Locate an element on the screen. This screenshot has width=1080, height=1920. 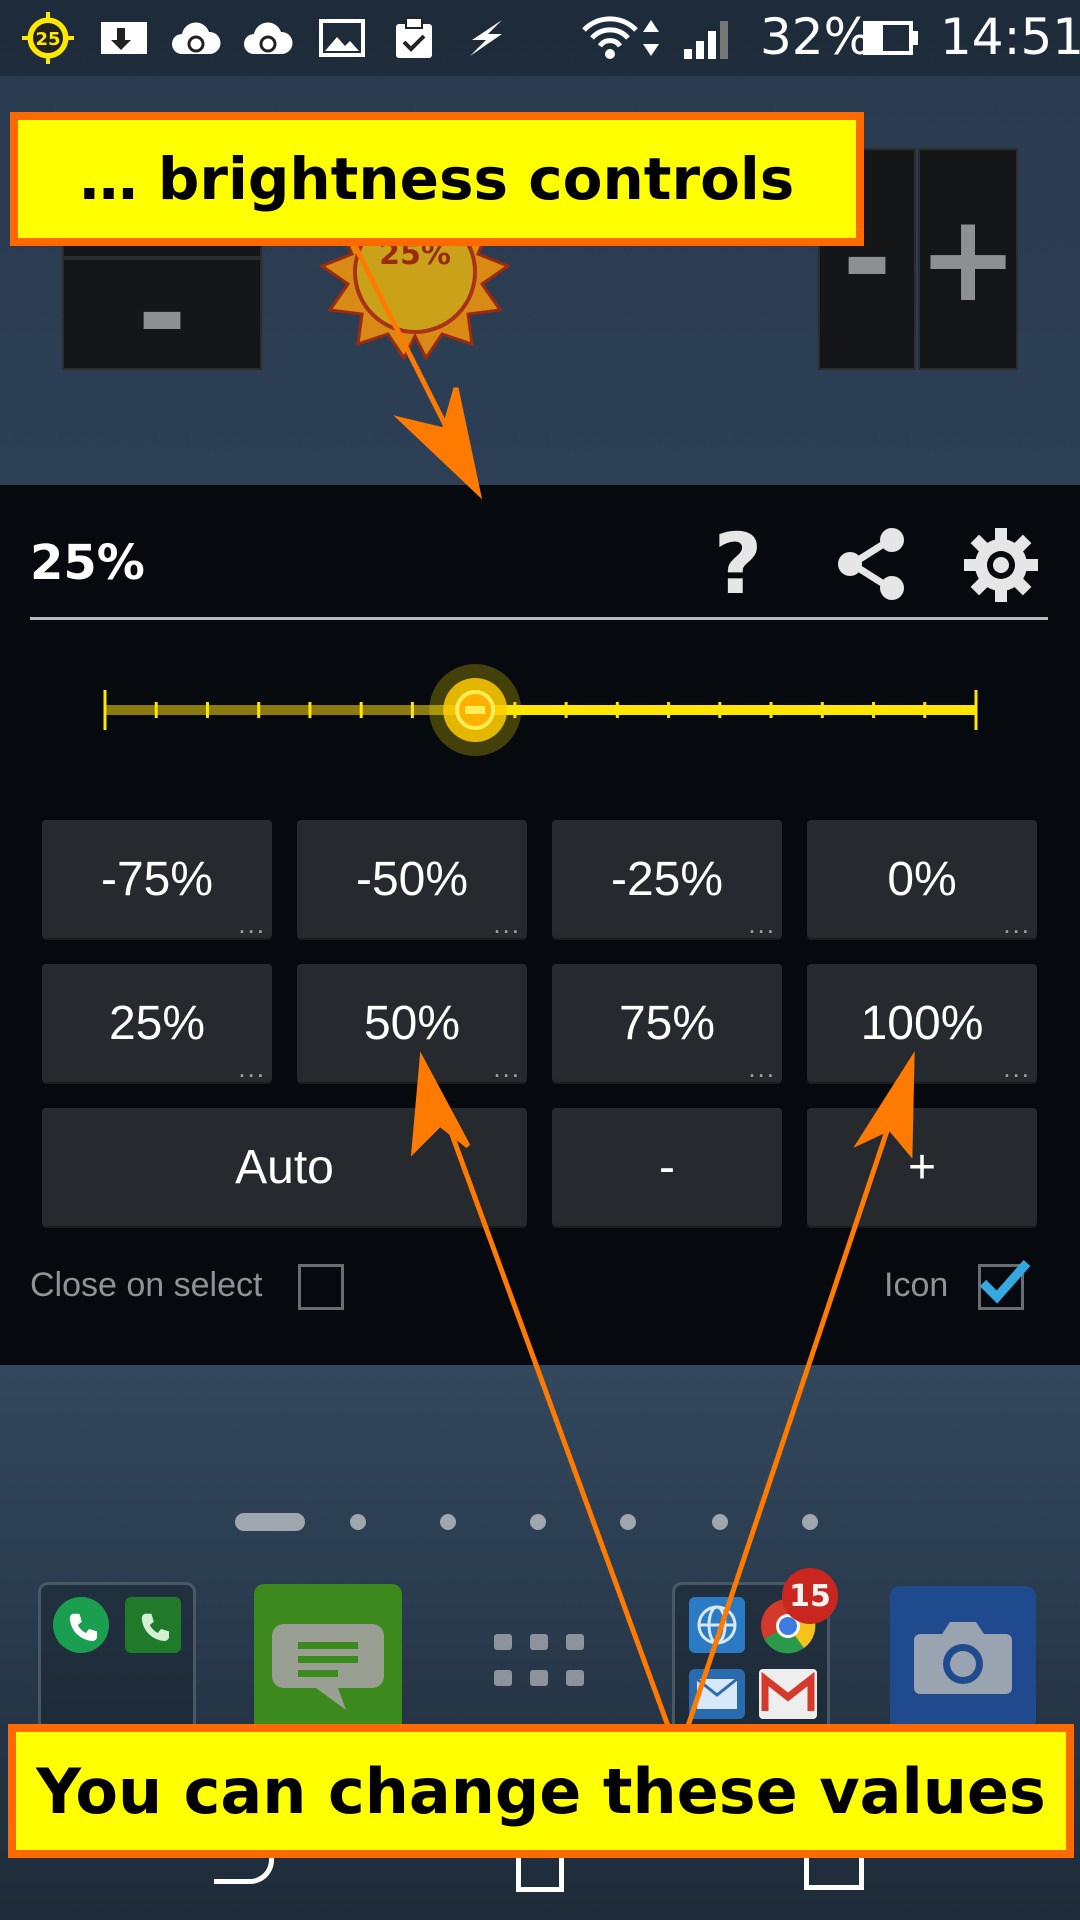
callout-top: … brightness controls is located at coordinates (437, 179).